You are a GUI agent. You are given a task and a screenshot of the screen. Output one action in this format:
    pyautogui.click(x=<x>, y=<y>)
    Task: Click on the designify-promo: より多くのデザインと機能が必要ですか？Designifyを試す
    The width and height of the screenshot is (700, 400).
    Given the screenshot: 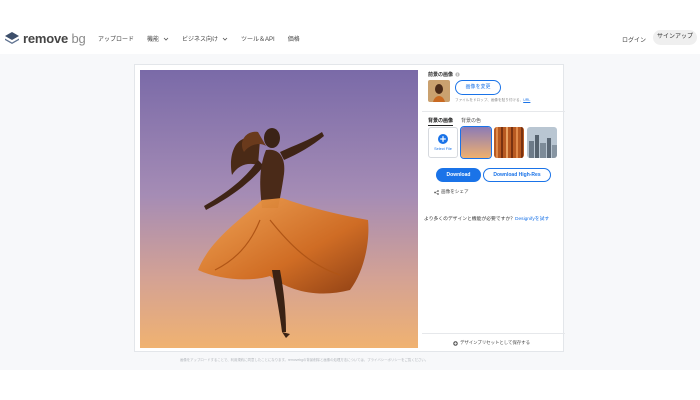 What is the action you would take?
    pyautogui.click(x=487, y=219)
    